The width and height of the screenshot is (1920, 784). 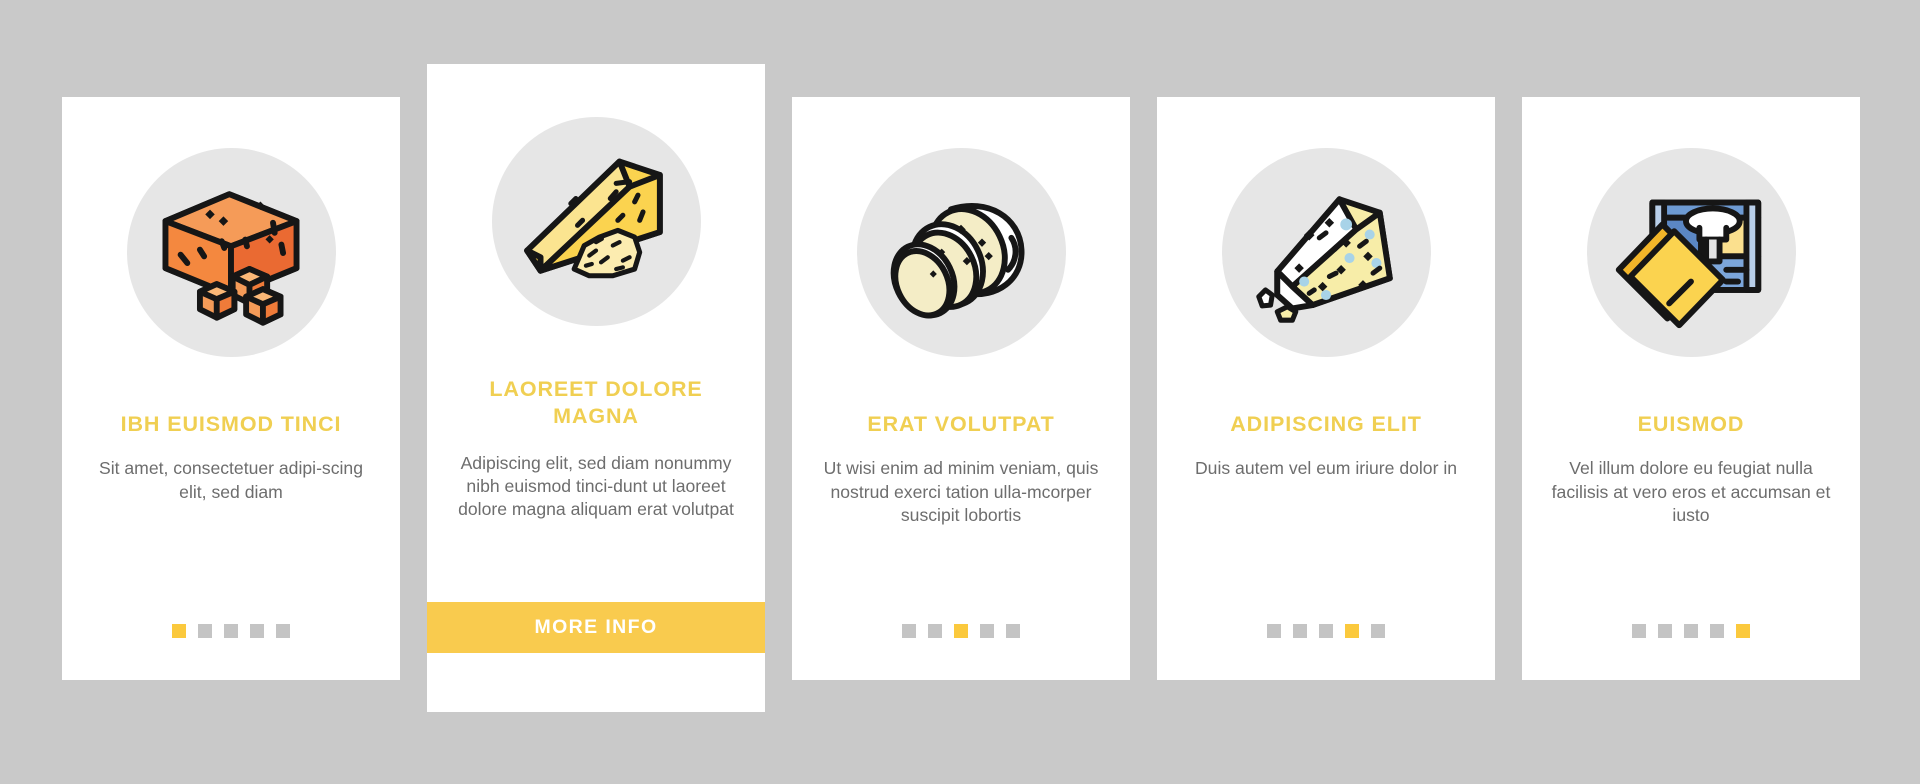 What do you see at coordinates (596, 403) in the screenshot?
I see `card-title: LAOREET DOLORE MAGNA` at bounding box center [596, 403].